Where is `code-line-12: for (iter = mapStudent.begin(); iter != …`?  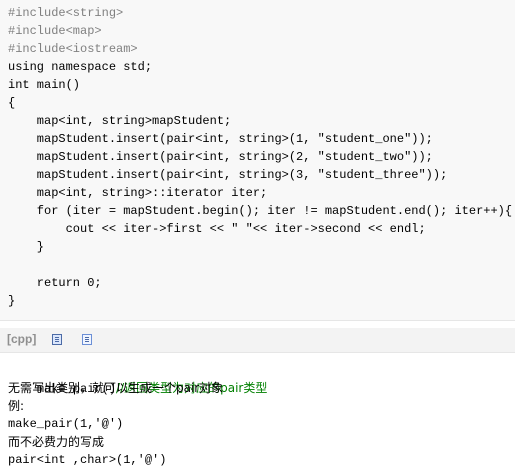 code-line-12: for (iter = mapStudent.begin(); iter != … is located at coordinates (260, 211).